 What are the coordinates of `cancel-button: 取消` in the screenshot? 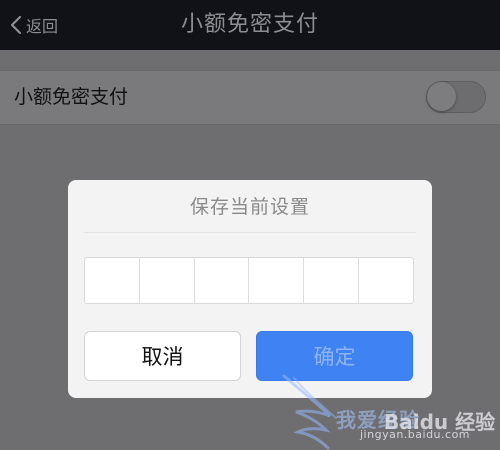 It's located at (162, 356).